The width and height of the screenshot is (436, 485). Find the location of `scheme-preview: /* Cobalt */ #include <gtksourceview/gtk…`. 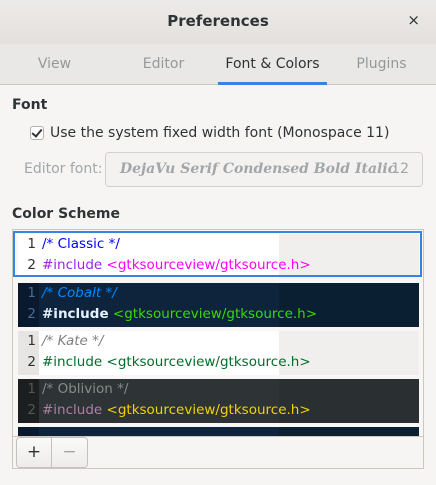

scheme-preview: /* Cobalt */ #include <gtksourceview/gtk… is located at coordinates (179, 304).